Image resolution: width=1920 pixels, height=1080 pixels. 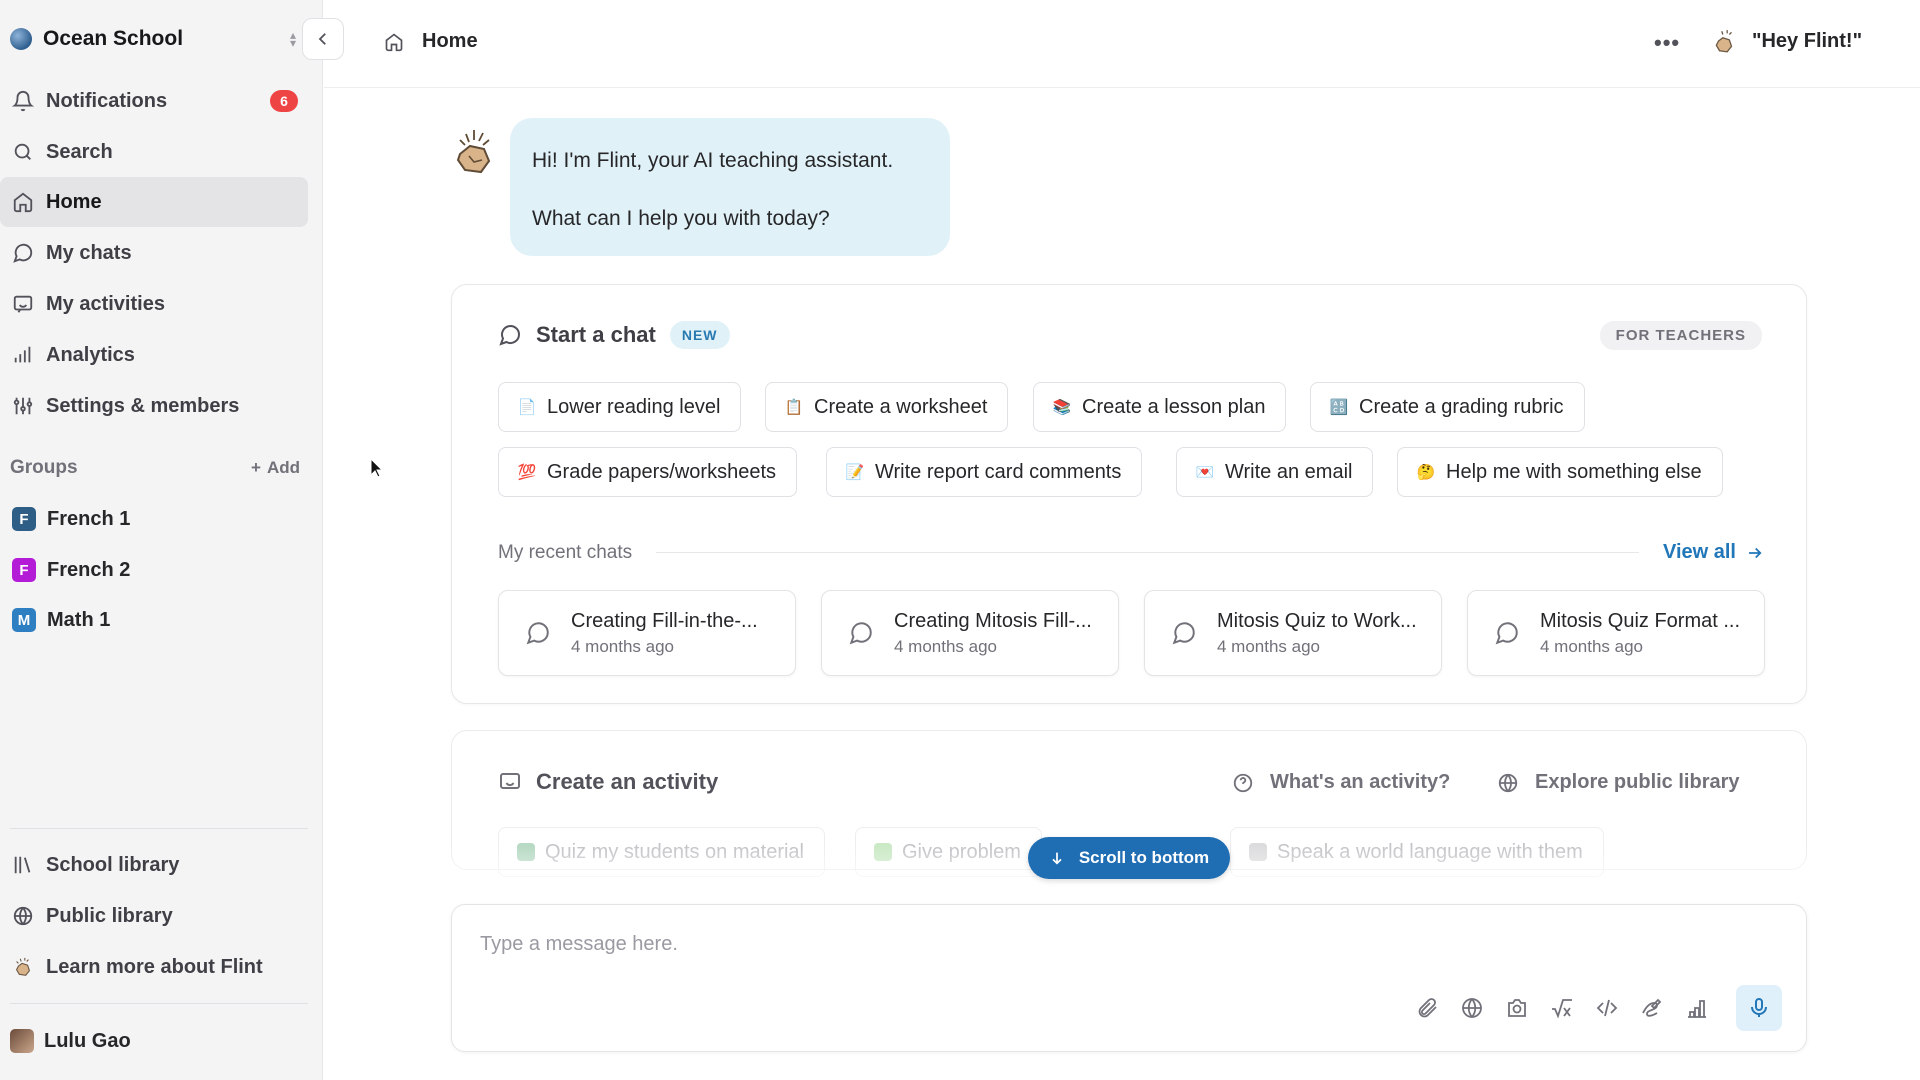 I want to click on chart-icon, so click(x=1697, y=1009).